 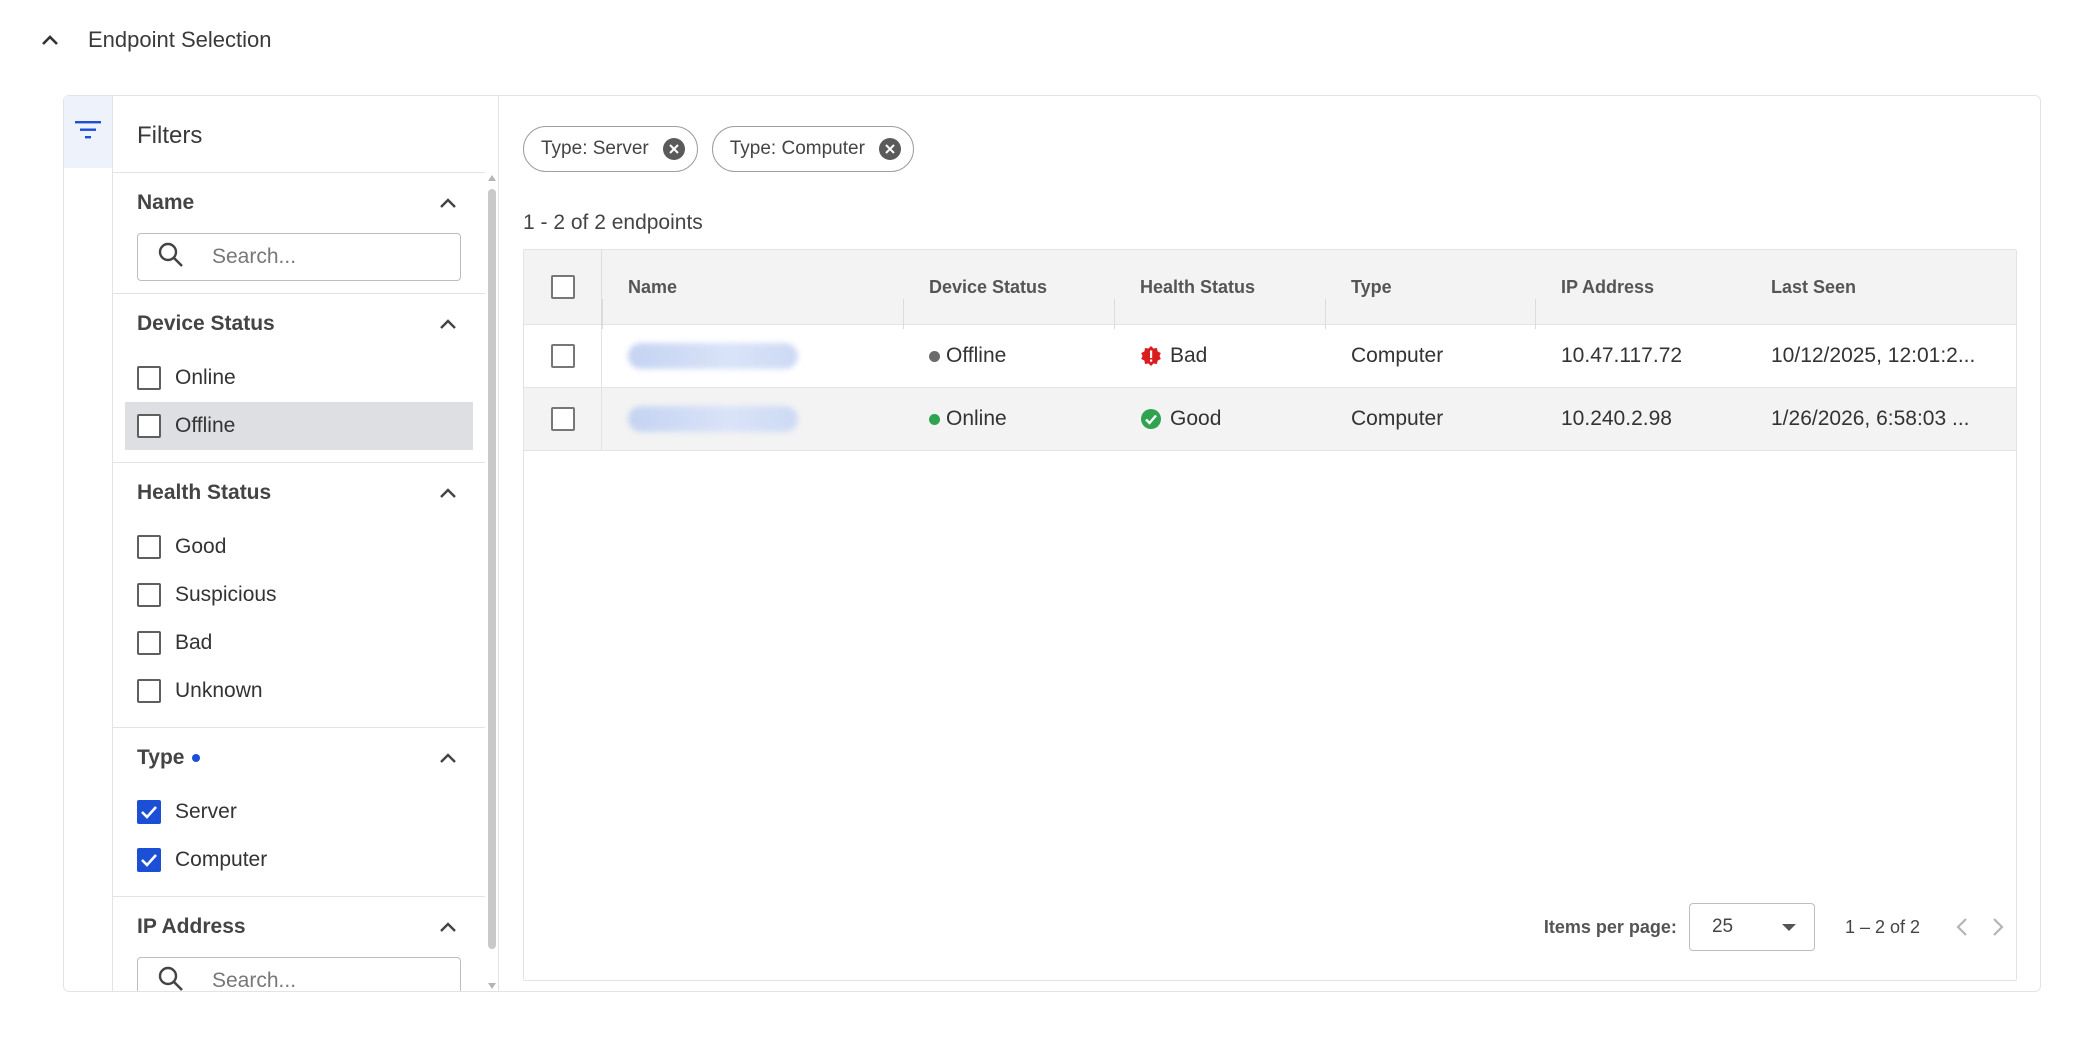 I want to click on items-per-page-select: 25, so click(x=1751, y=927).